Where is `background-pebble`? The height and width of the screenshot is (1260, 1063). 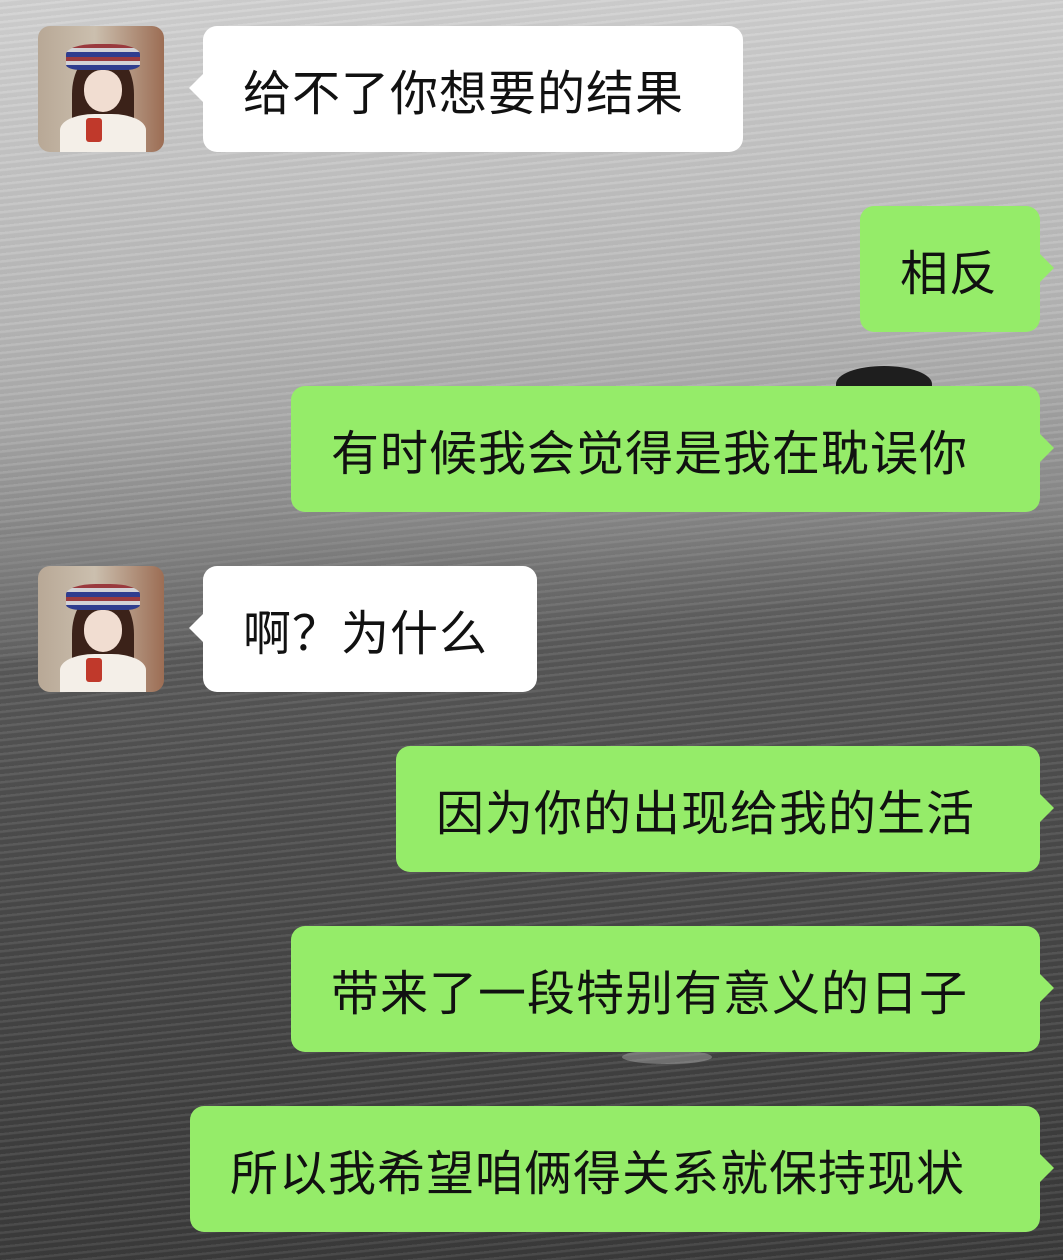
background-pebble is located at coordinates (667, 1057).